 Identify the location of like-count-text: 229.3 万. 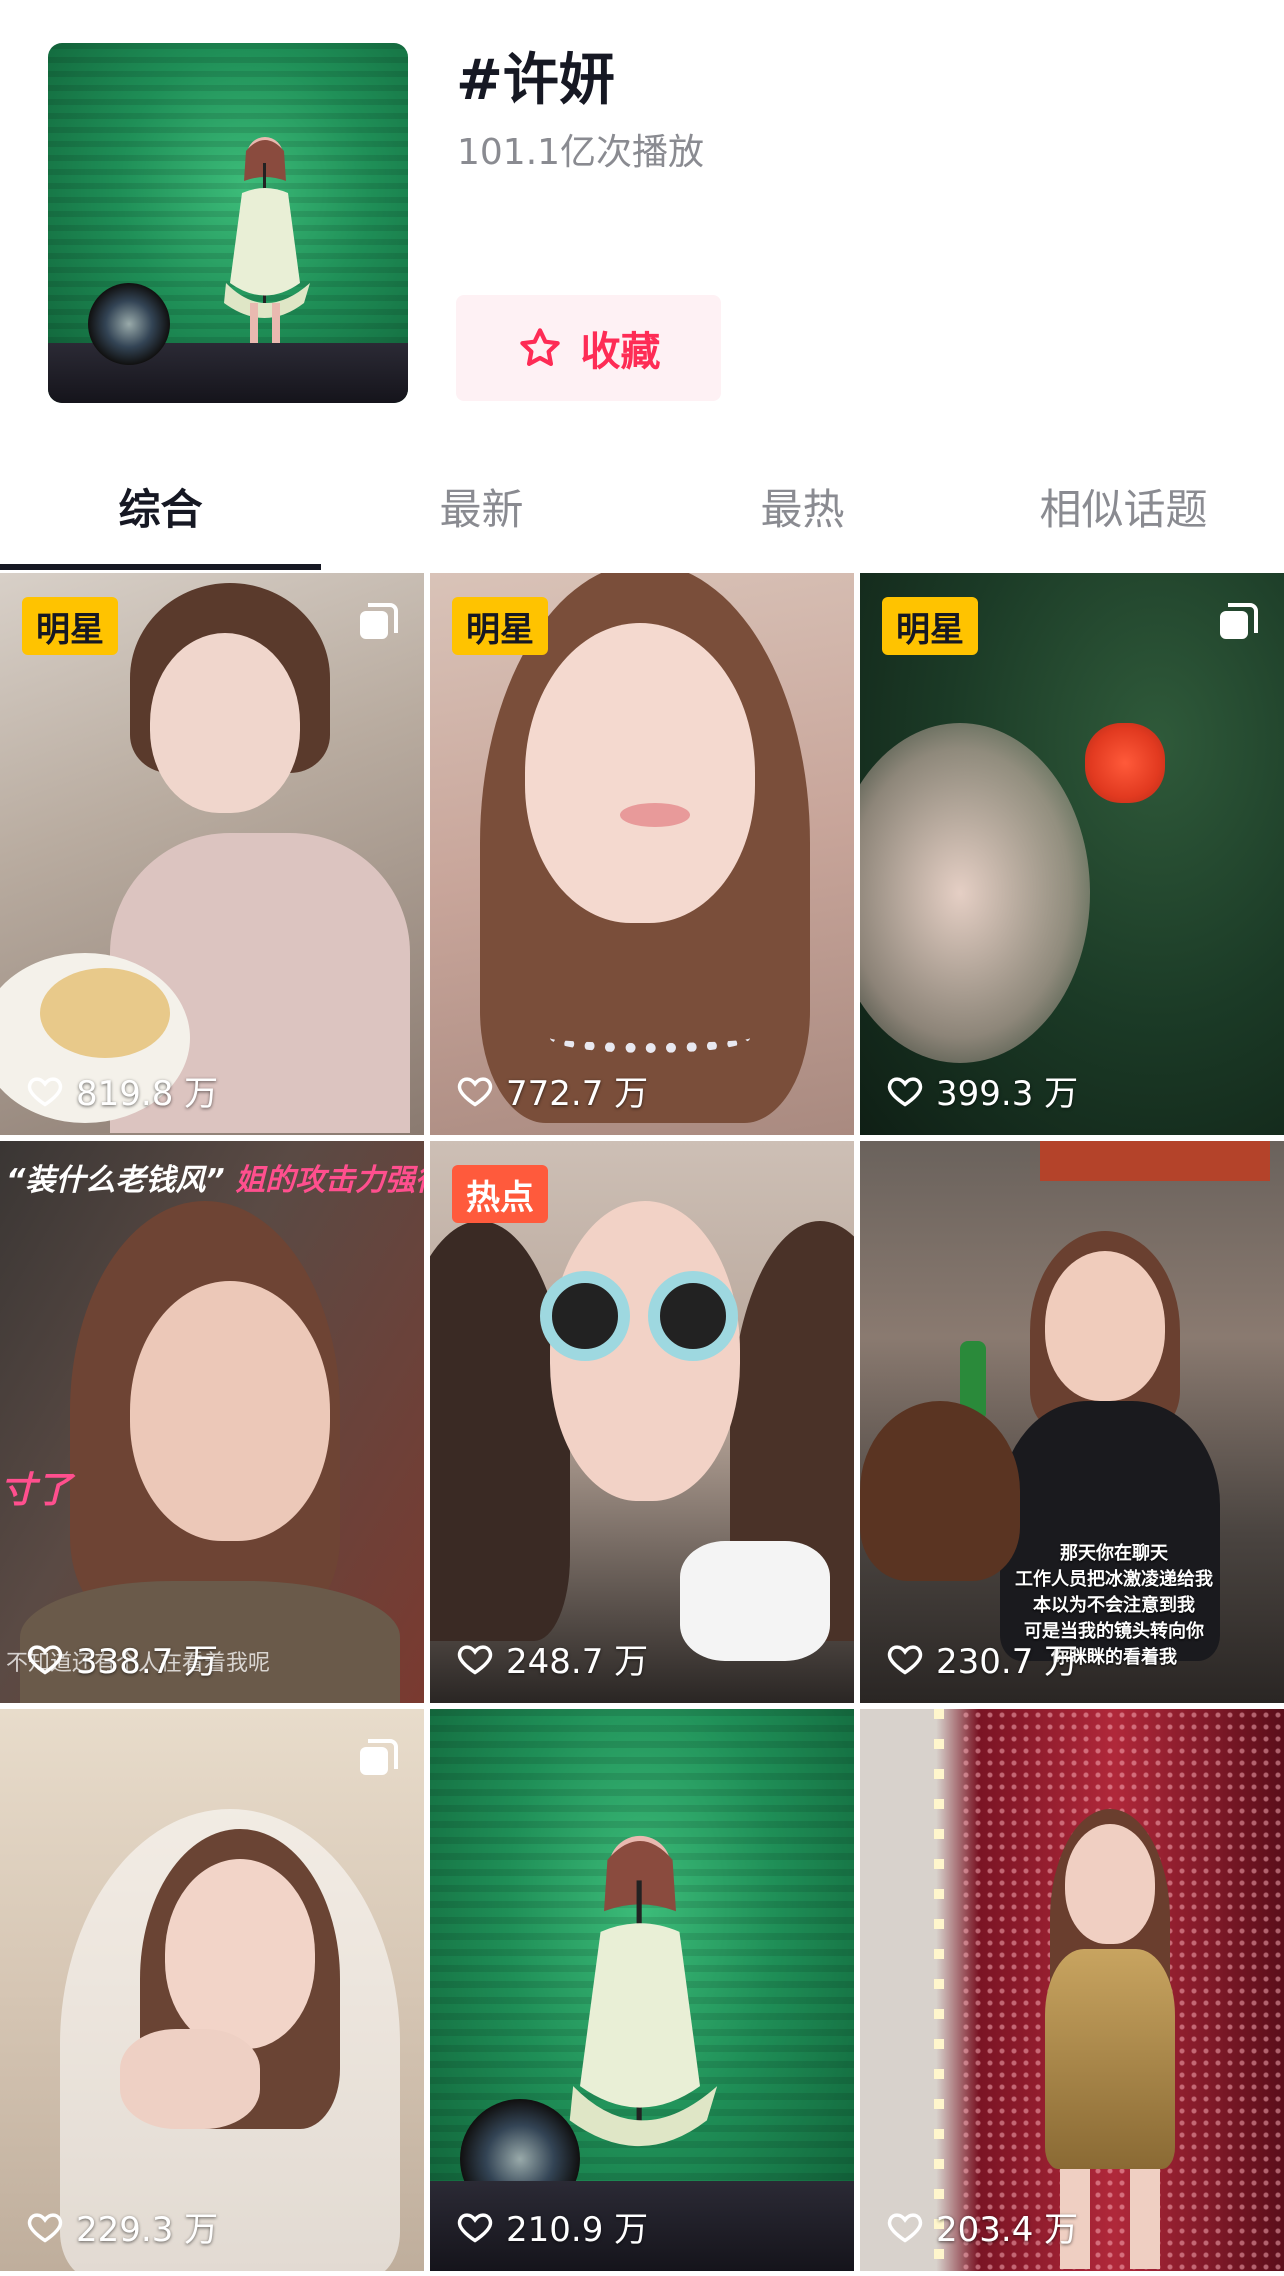
(147, 2230).